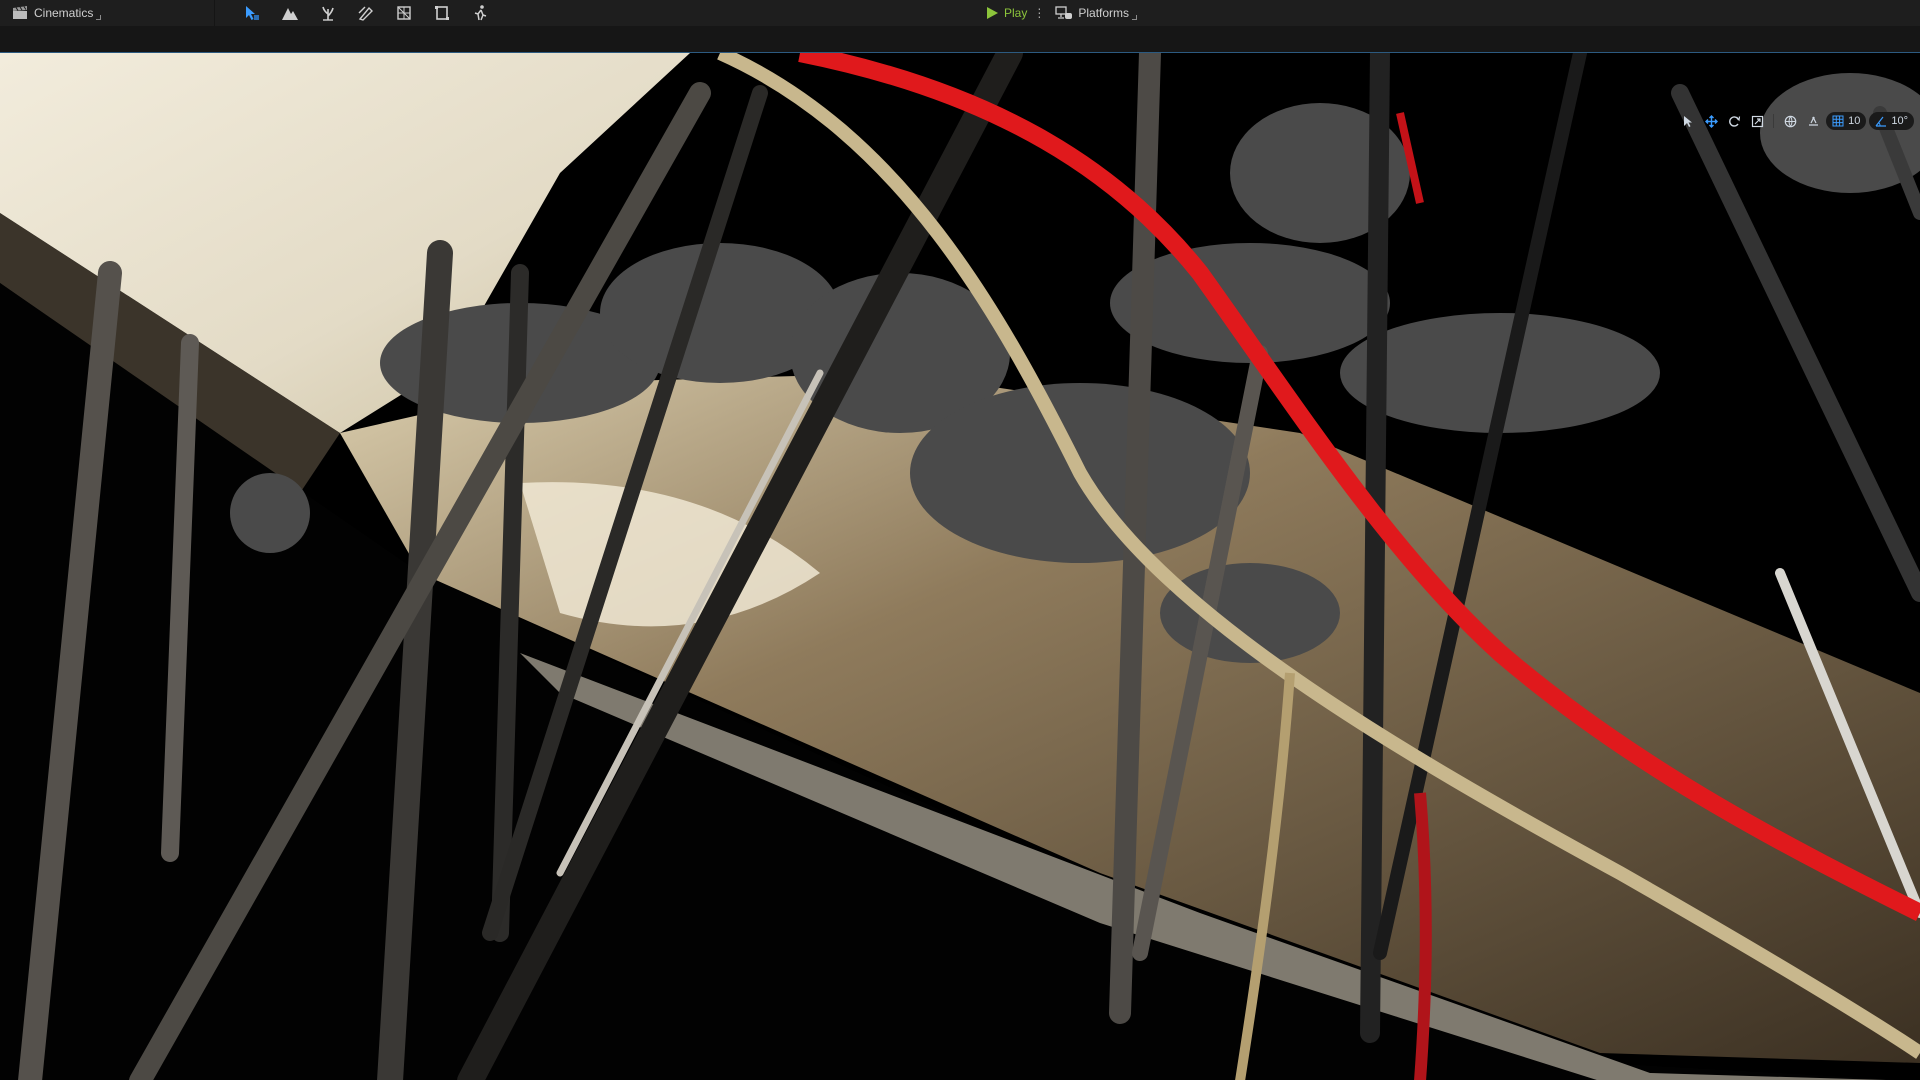 This screenshot has width=1920, height=1080. I want to click on move-arrows-icon, so click(1711, 121).